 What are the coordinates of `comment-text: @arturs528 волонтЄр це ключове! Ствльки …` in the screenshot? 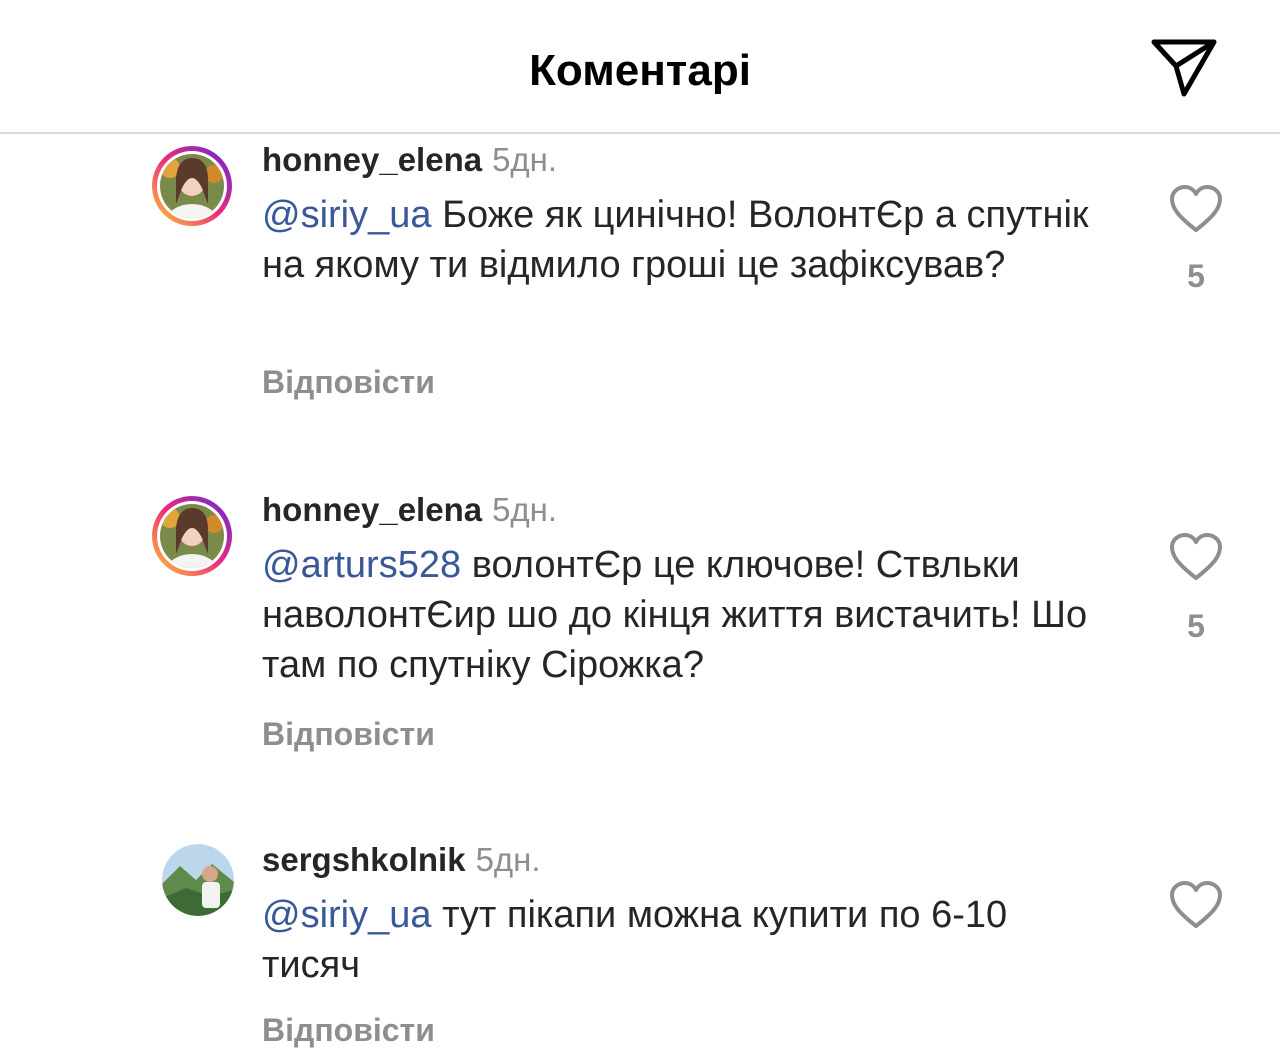 It's located at (682, 615).